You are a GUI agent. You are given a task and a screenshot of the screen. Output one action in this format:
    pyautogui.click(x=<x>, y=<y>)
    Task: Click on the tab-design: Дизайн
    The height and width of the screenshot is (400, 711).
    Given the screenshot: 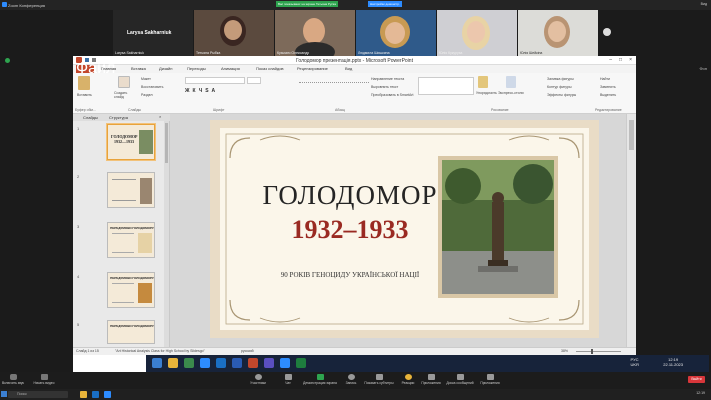 What is the action you would take?
    pyautogui.click(x=165, y=68)
    